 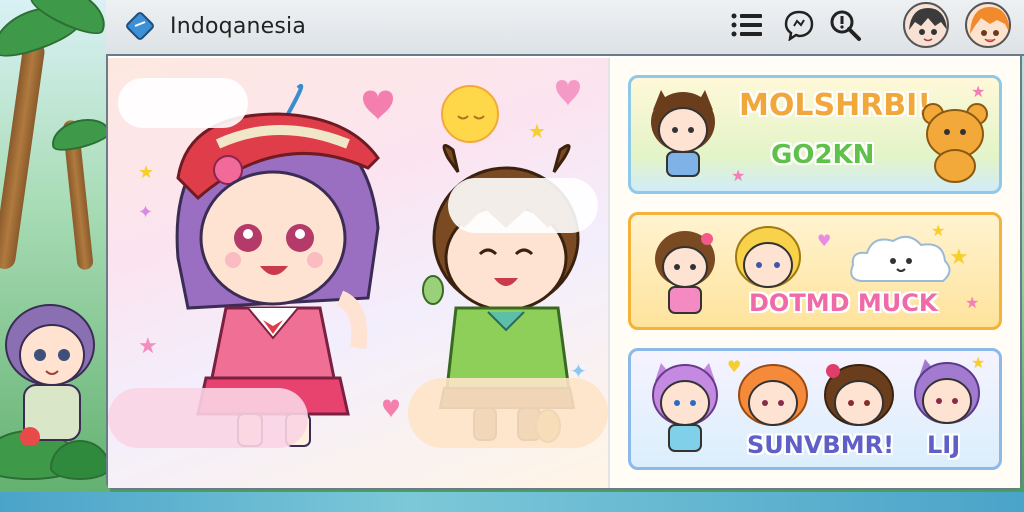 What do you see at coordinates (773, 395) in the screenshot?
I see `card-character-orange-girl` at bounding box center [773, 395].